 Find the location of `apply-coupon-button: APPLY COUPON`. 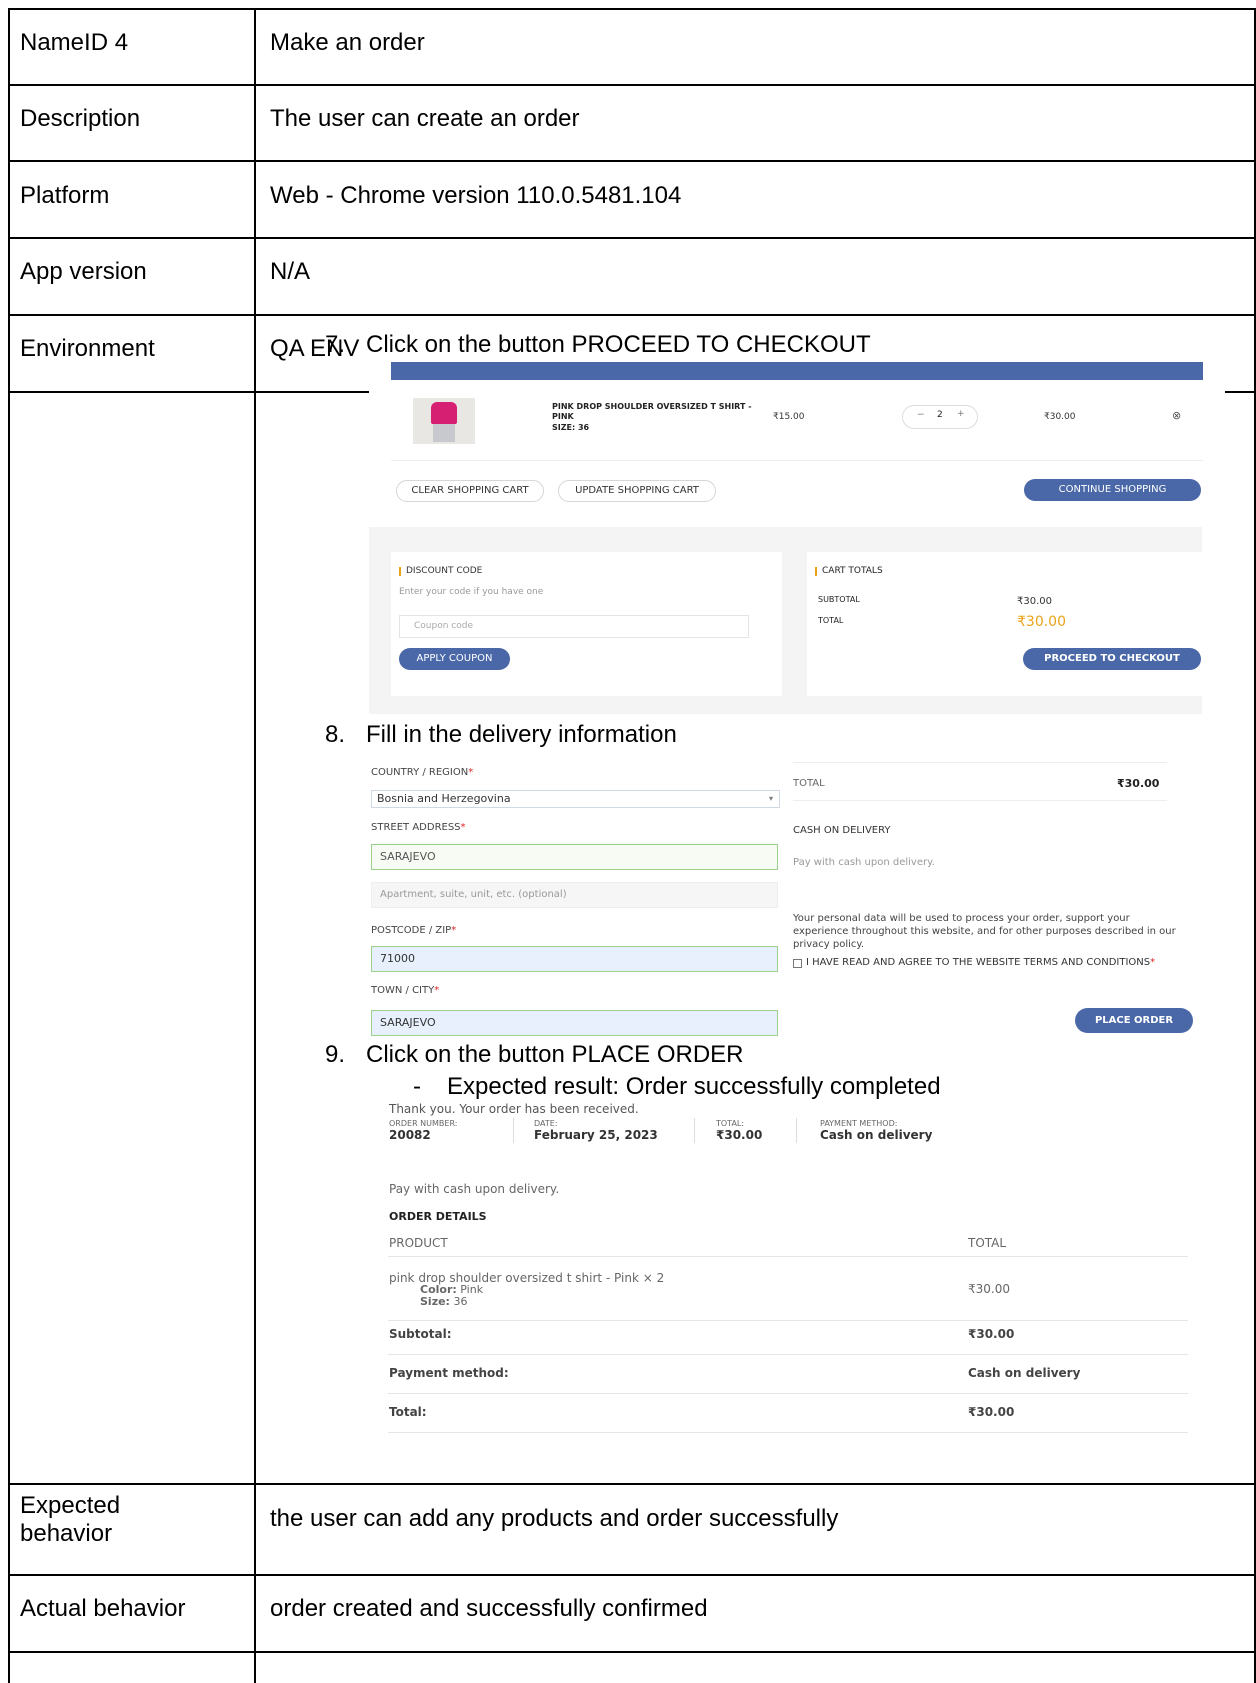

apply-coupon-button: APPLY COUPON is located at coordinates (454, 659).